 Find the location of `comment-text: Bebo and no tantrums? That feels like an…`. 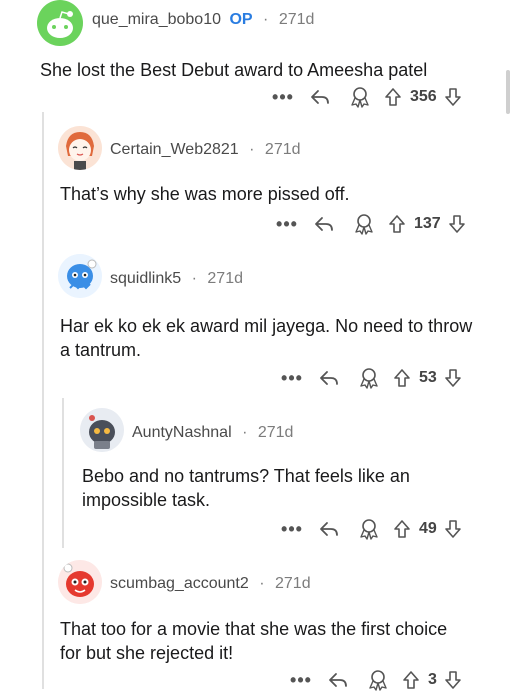

comment-text: Bebo and no tantrums? That feels like an… is located at coordinates (246, 488).